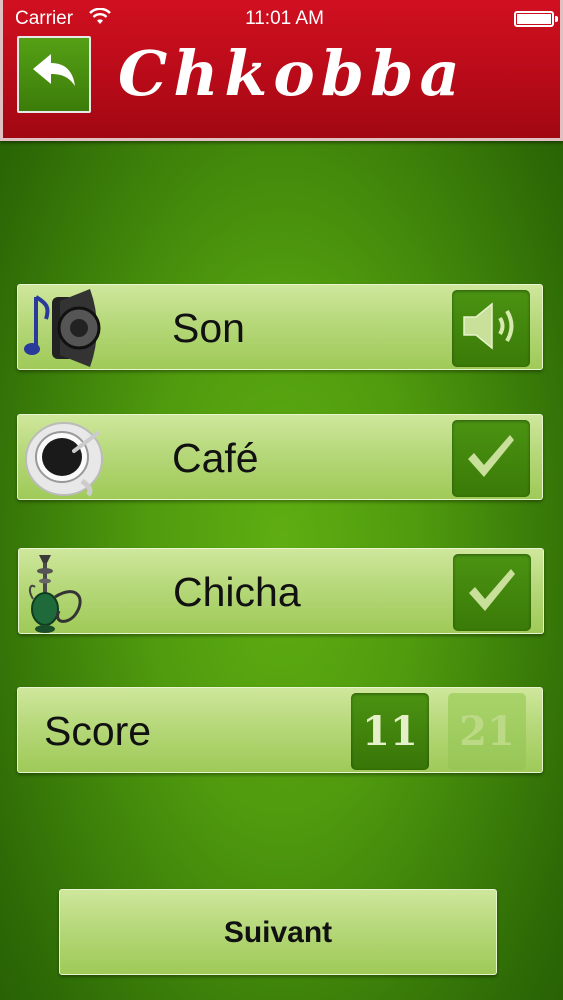 Image resolution: width=563 pixels, height=1000 pixels. Describe the element at coordinates (215, 458) in the screenshot. I see `coffee-label: Café` at that location.